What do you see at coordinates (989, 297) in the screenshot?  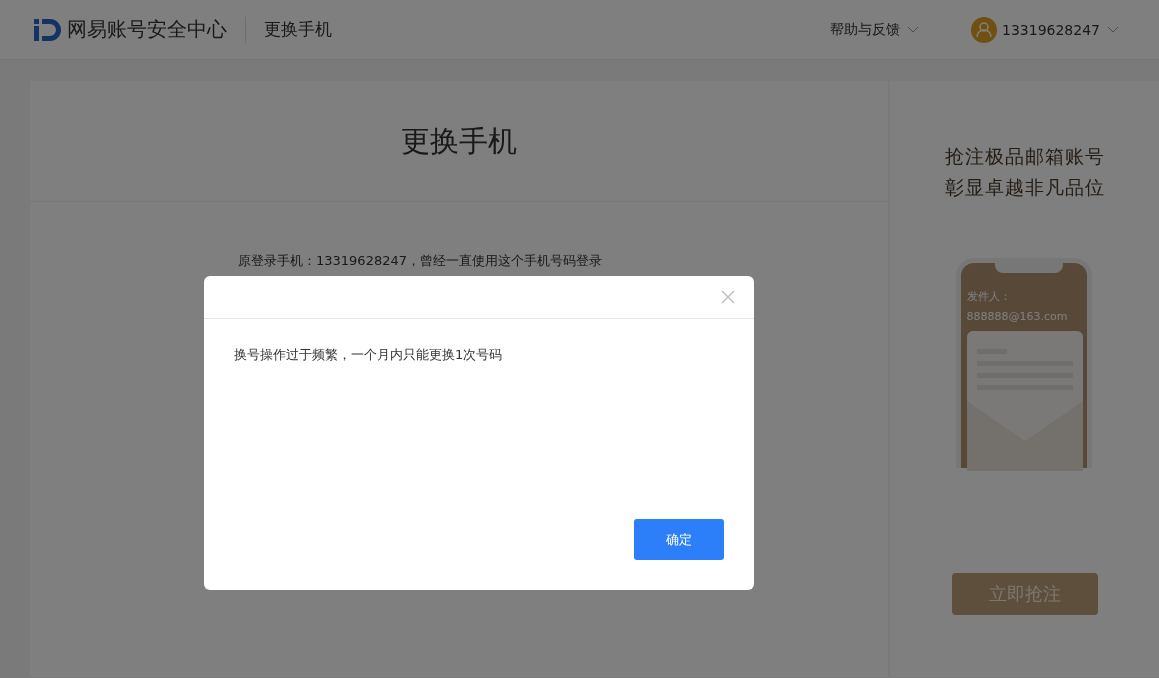 I see `sender-label: 发件人：` at bounding box center [989, 297].